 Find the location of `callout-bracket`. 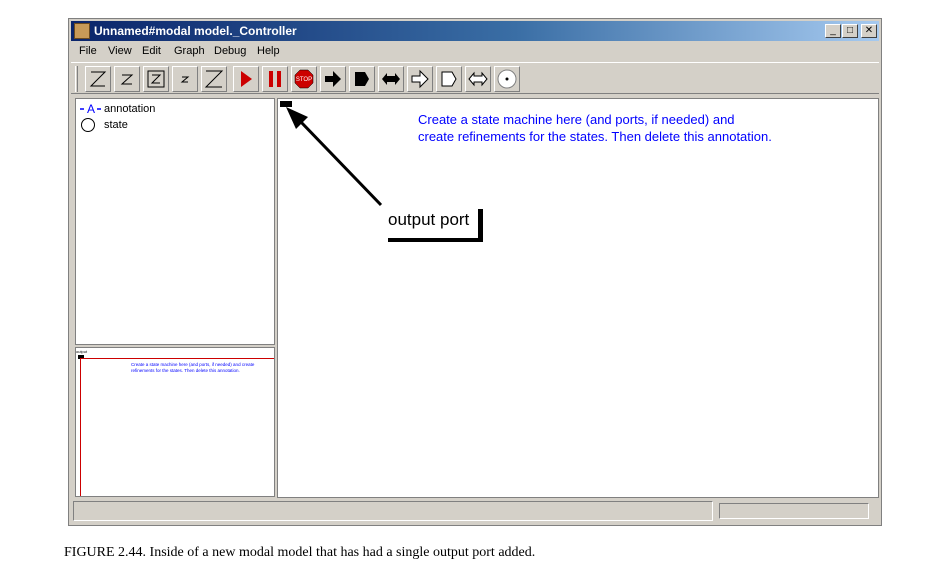

callout-bracket is located at coordinates (480, 225).